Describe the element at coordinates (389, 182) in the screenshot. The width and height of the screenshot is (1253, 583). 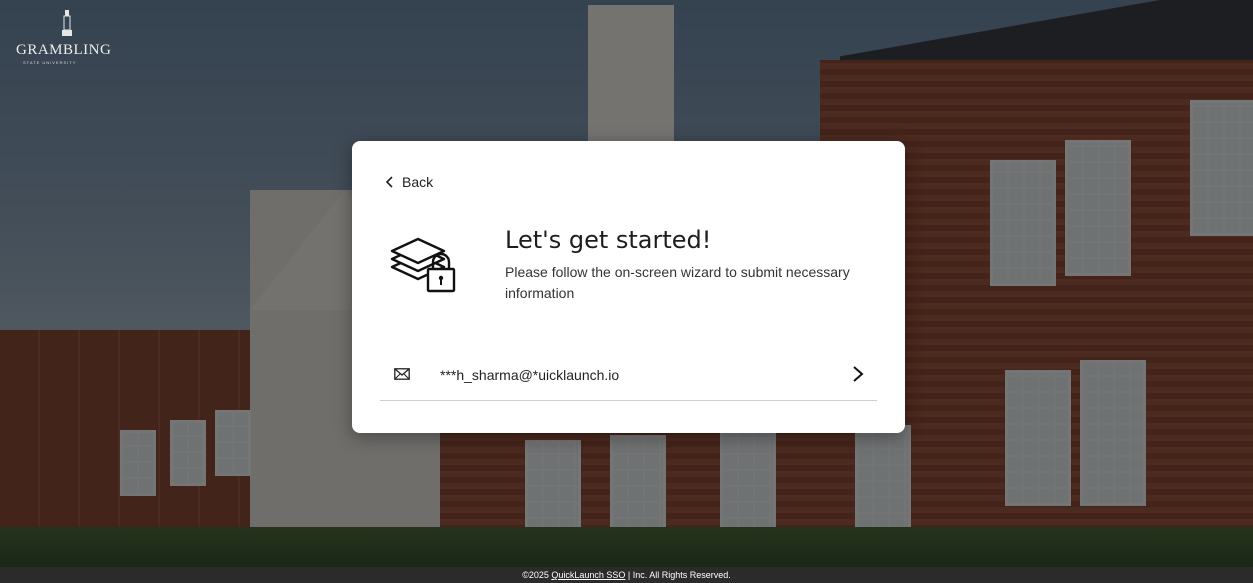
I see `chevron-left-icon` at that location.